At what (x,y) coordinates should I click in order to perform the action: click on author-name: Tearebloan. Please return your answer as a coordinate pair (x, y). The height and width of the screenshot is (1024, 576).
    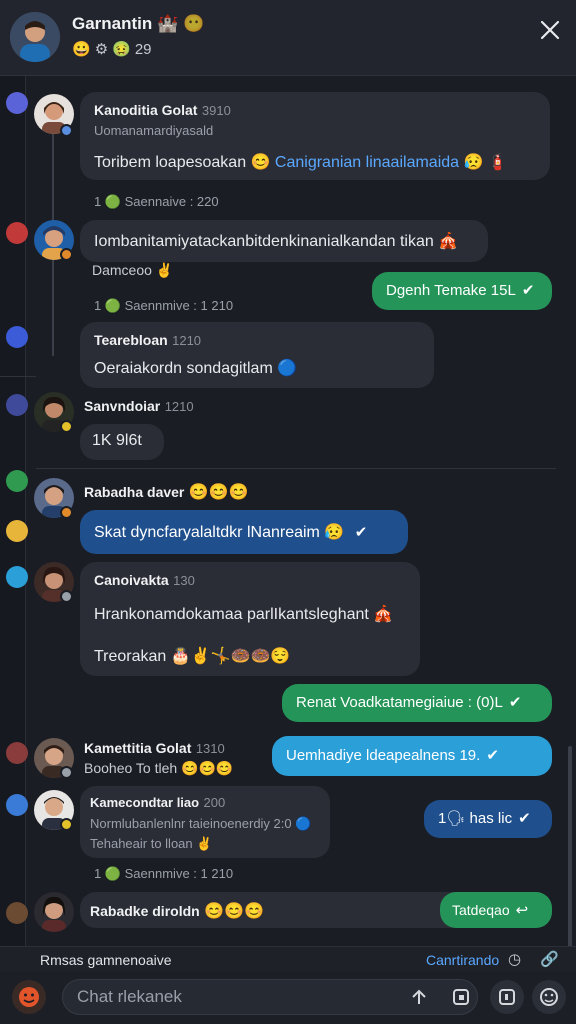
    Looking at the image, I should click on (131, 340).